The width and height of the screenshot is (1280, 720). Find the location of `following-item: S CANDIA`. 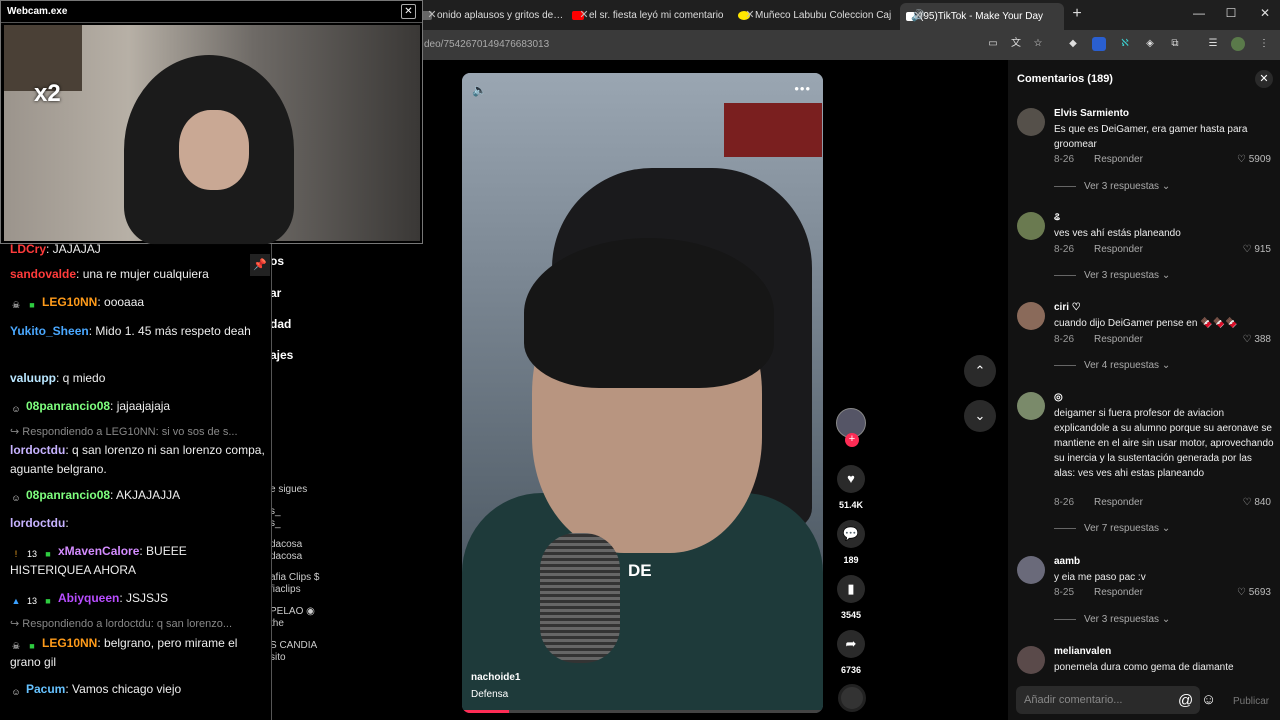

following-item: S CANDIA is located at coordinates (293, 645).